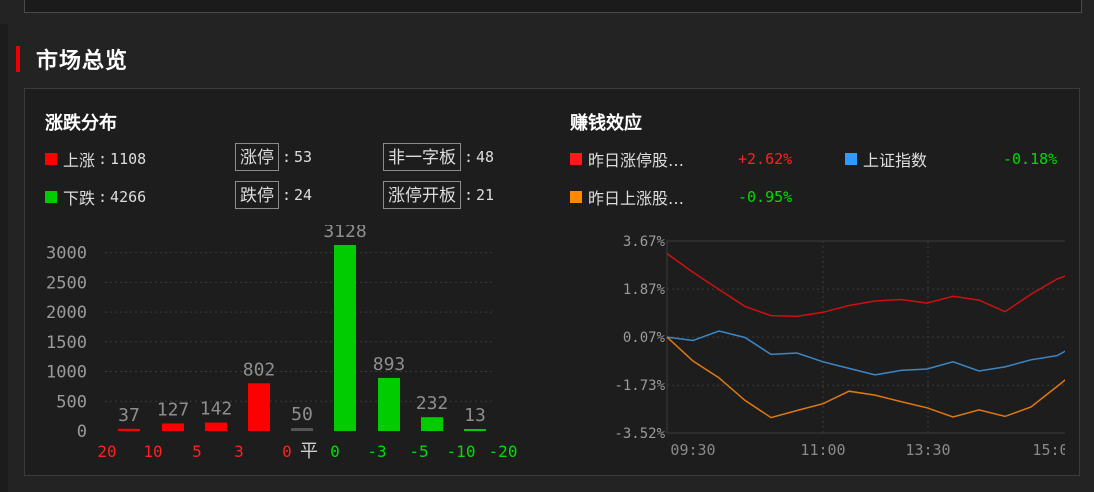 This screenshot has height=492, width=1094. What do you see at coordinates (376, 451) in the screenshot?
I see `bar-x-tick: -3` at bounding box center [376, 451].